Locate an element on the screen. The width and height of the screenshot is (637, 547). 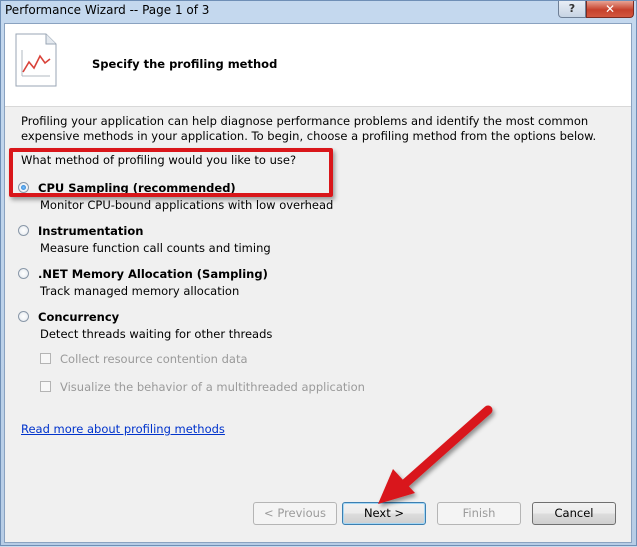
annotation-arrow is located at coordinates (435, 454).